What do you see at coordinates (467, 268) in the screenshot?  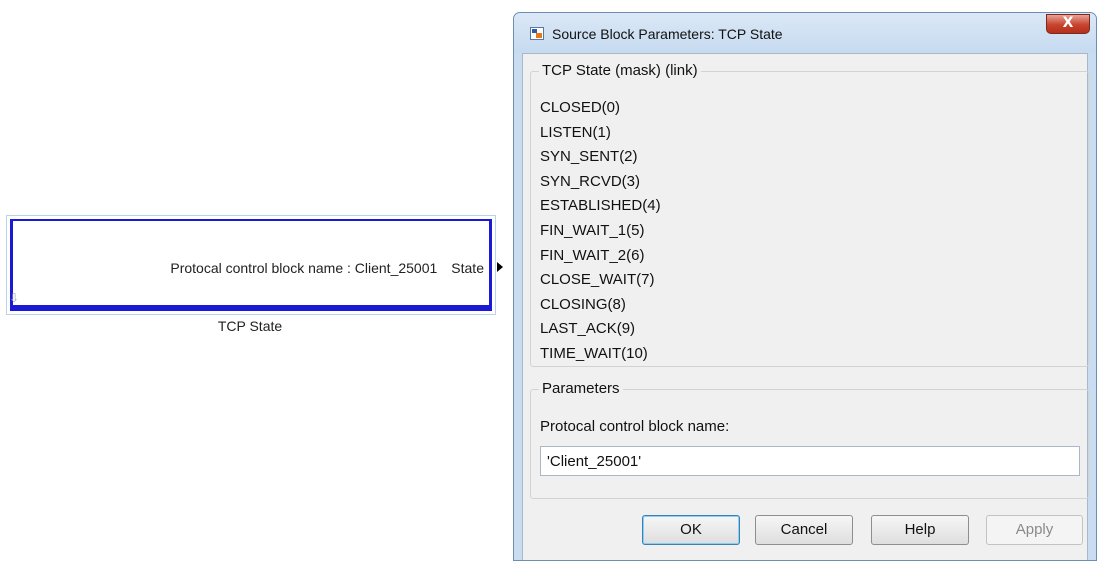 I see `block-port-label: State` at bounding box center [467, 268].